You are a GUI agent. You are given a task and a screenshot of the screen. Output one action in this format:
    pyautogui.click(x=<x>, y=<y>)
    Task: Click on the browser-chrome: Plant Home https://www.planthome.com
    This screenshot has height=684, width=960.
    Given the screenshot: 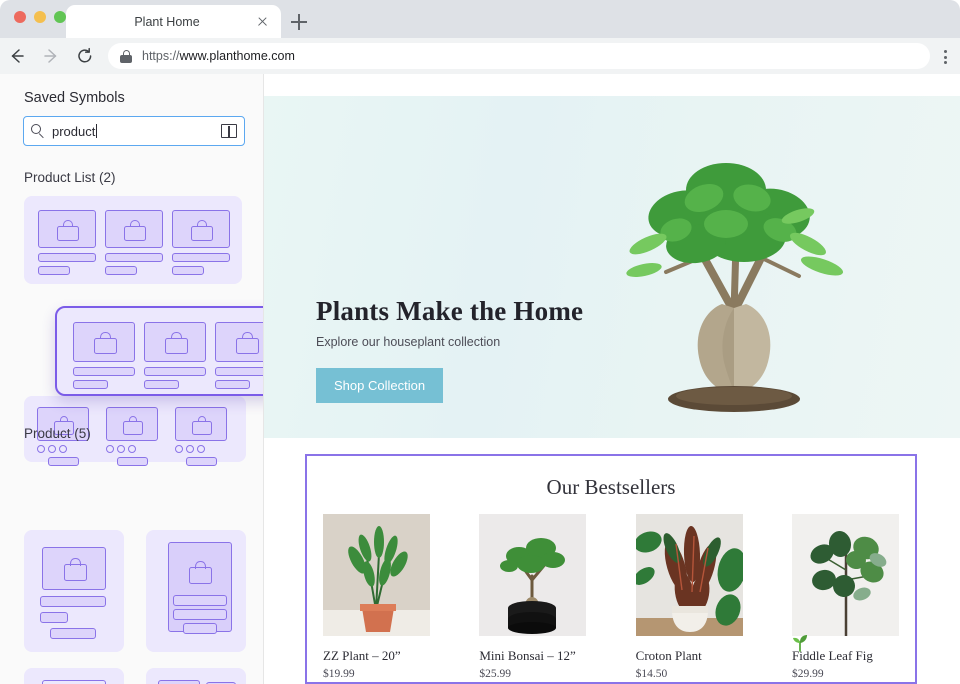 What is the action you would take?
    pyautogui.click(x=480, y=37)
    